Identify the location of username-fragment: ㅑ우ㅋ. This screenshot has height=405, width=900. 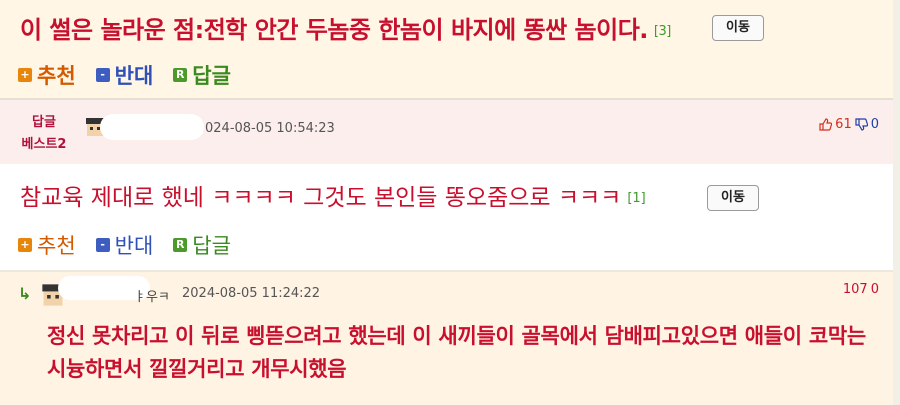
(152, 297).